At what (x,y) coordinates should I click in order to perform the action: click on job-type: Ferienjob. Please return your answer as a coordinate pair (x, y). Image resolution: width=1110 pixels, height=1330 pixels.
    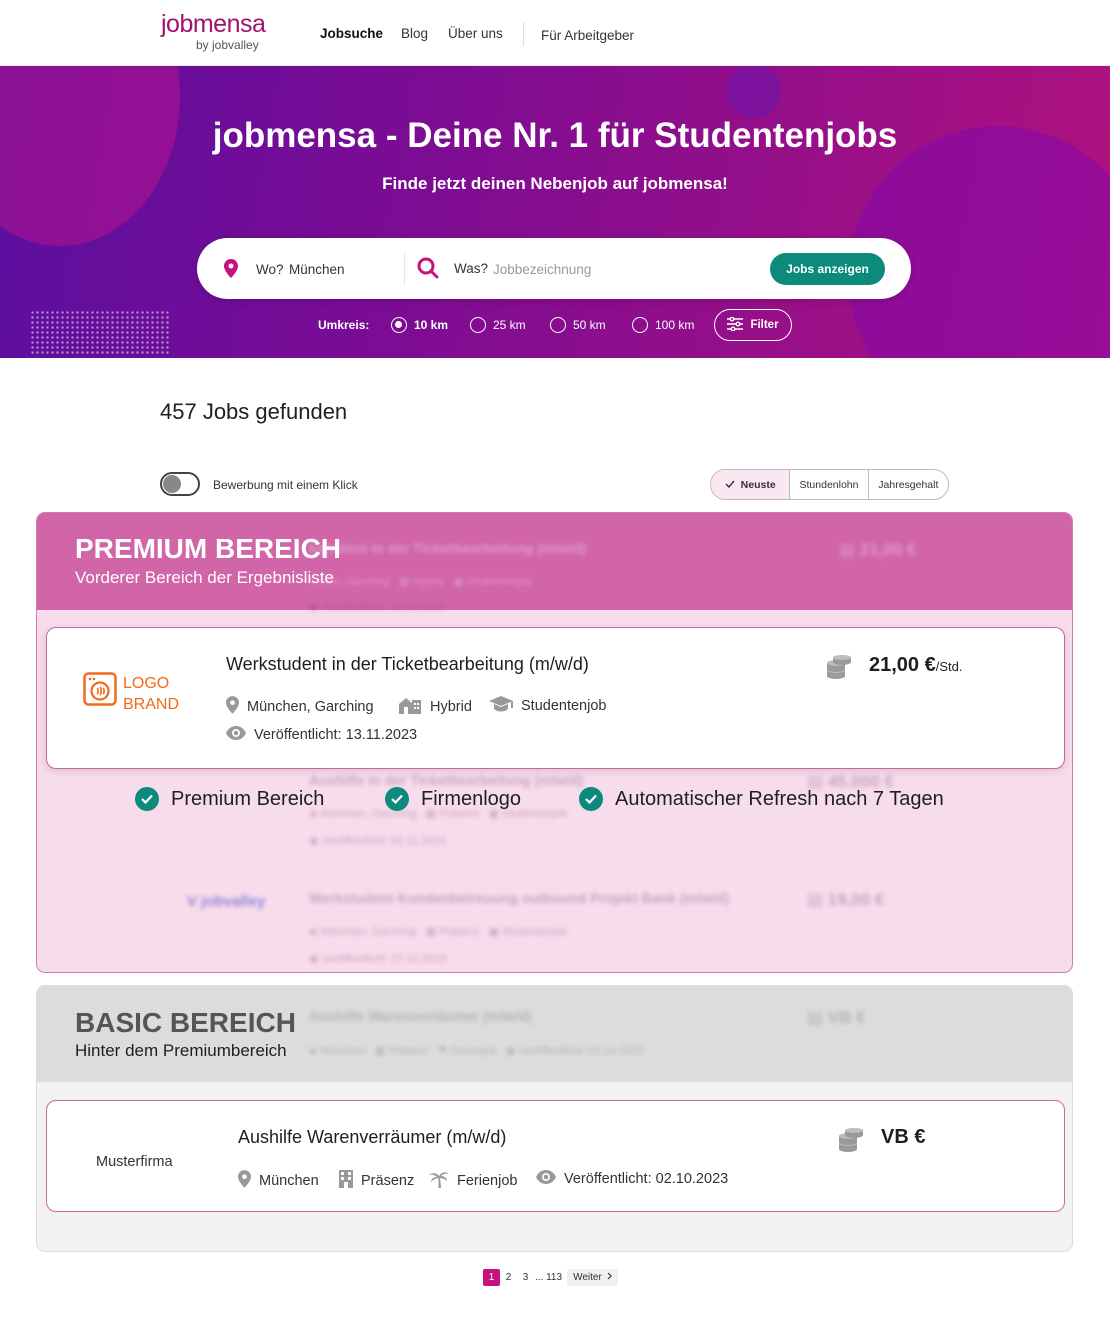
    Looking at the image, I should click on (473, 1181).